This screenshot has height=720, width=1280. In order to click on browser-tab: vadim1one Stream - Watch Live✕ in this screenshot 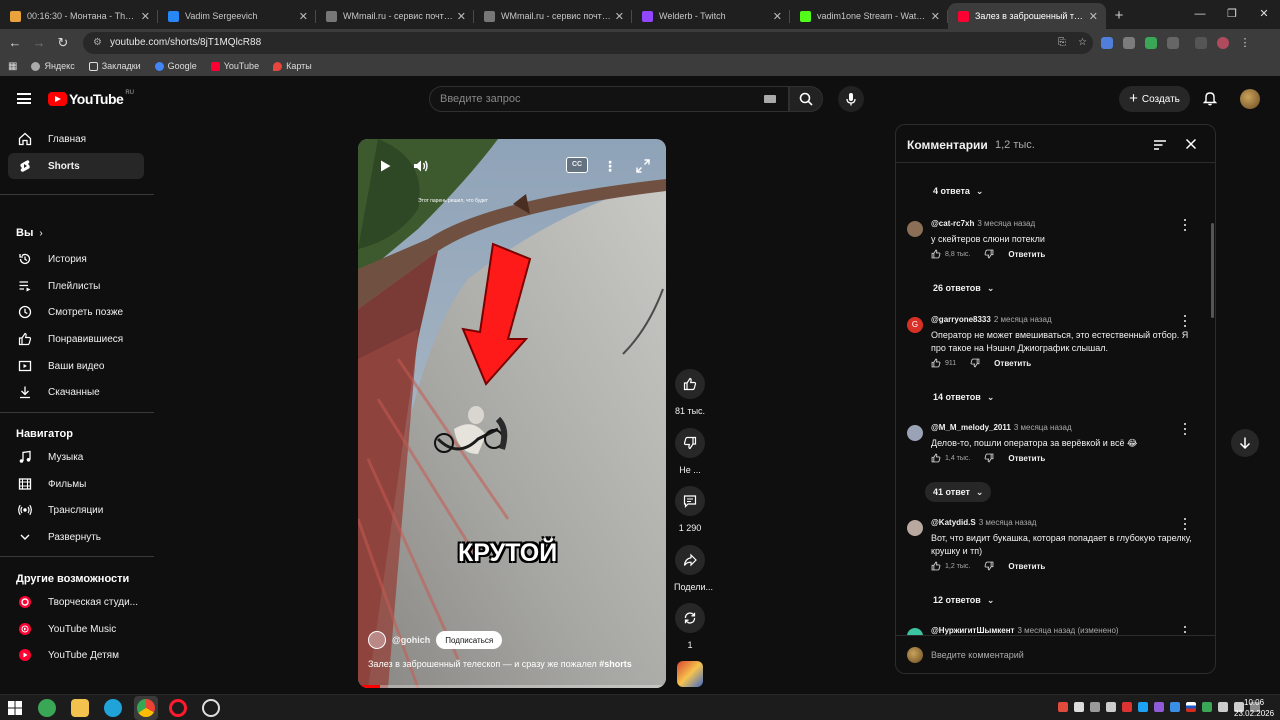, I will do `click(869, 16)`.